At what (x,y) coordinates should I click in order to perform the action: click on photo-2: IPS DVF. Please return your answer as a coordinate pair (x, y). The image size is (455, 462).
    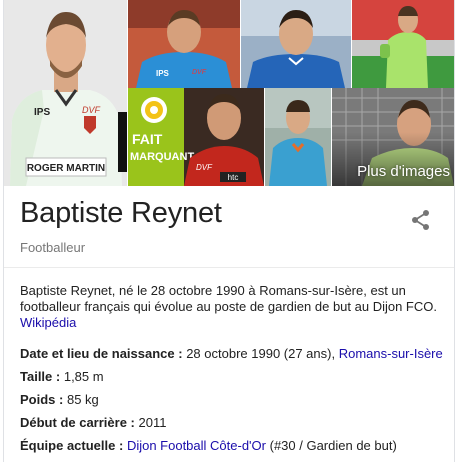
    Looking at the image, I should click on (184, 44).